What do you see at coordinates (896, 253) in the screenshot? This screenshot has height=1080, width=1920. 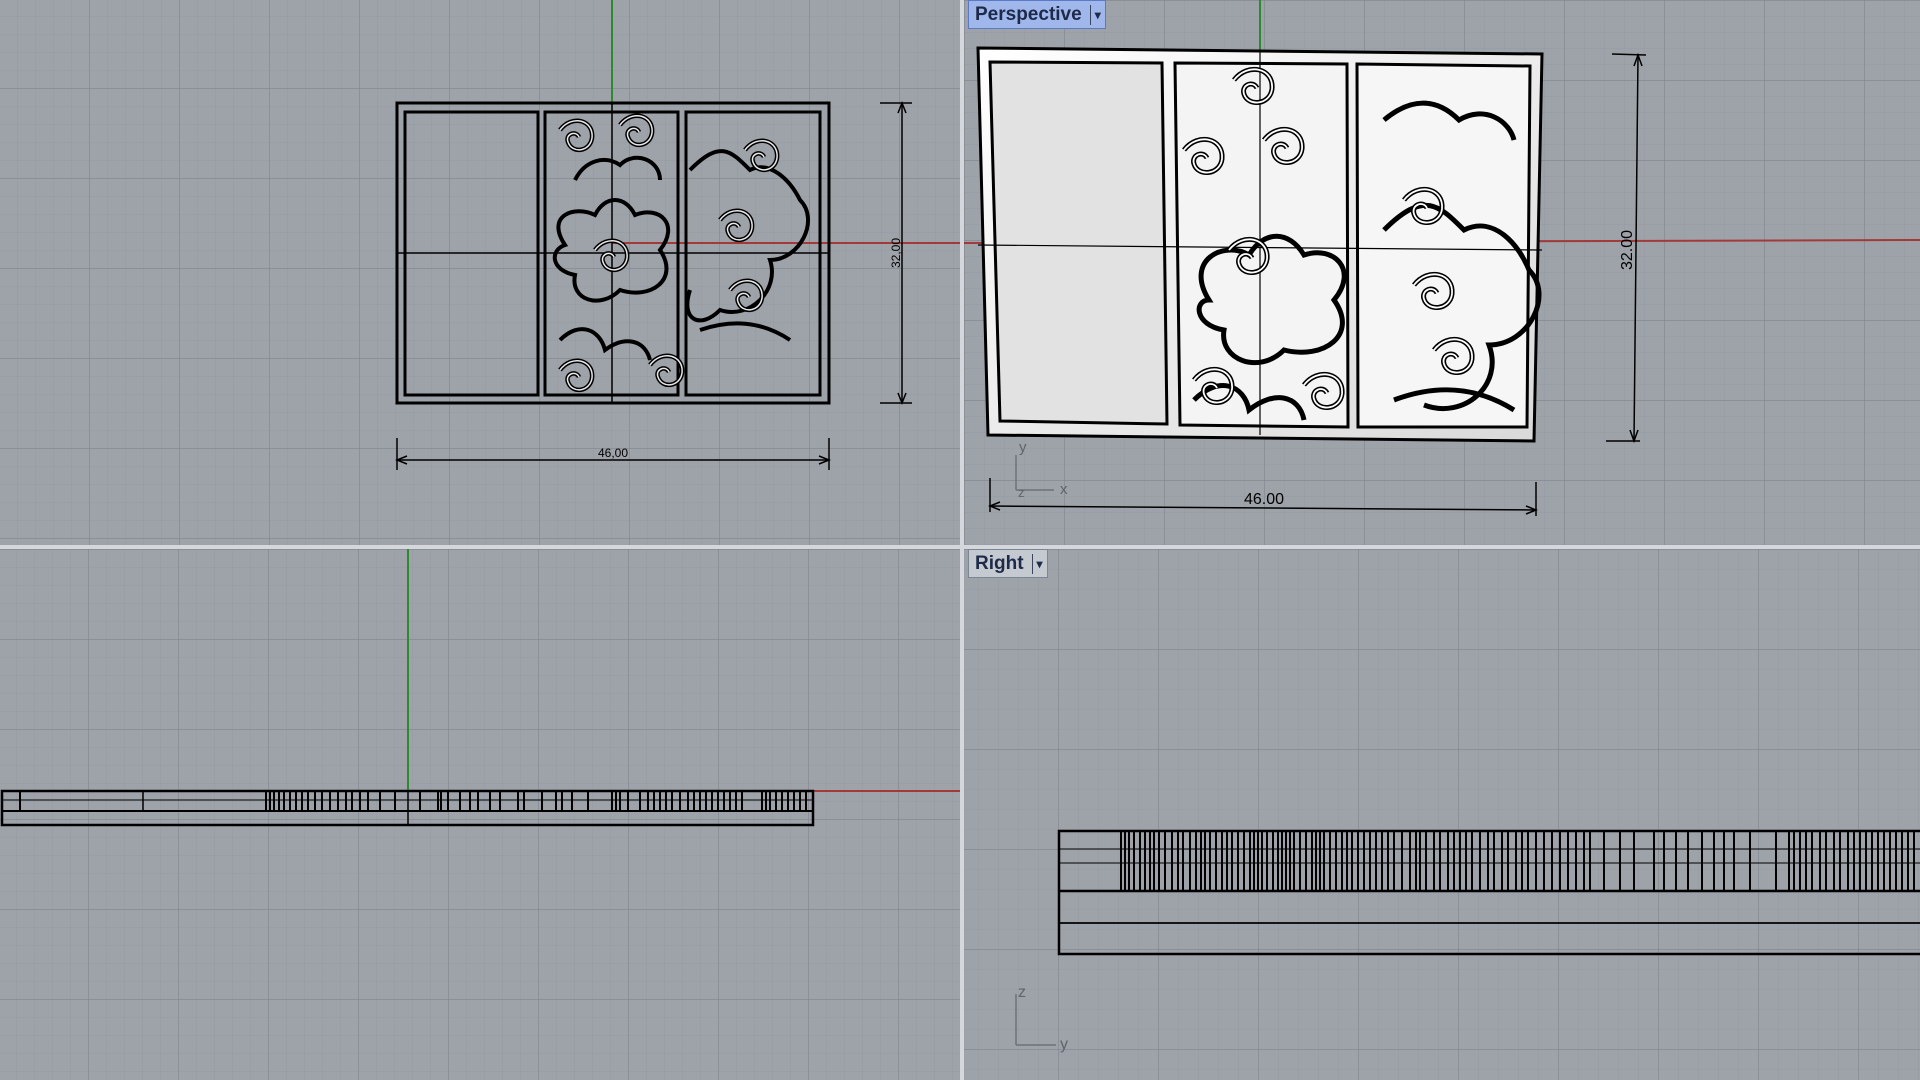 I see `dimension-height-text: 32,00` at bounding box center [896, 253].